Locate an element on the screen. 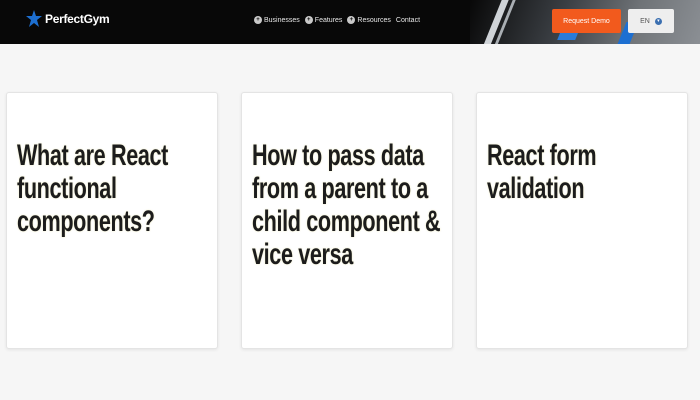 The height and width of the screenshot is (400, 700). language-label: EN is located at coordinates (645, 21).